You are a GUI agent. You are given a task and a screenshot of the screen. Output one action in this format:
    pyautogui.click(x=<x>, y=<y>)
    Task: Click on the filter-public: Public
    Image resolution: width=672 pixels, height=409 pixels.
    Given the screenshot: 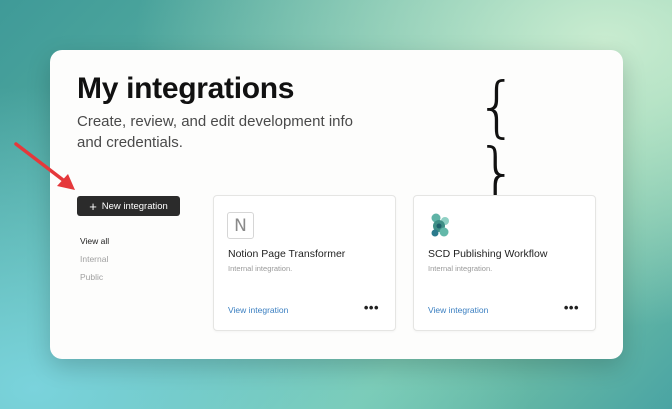 What is the action you would take?
    pyautogui.click(x=94, y=277)
    